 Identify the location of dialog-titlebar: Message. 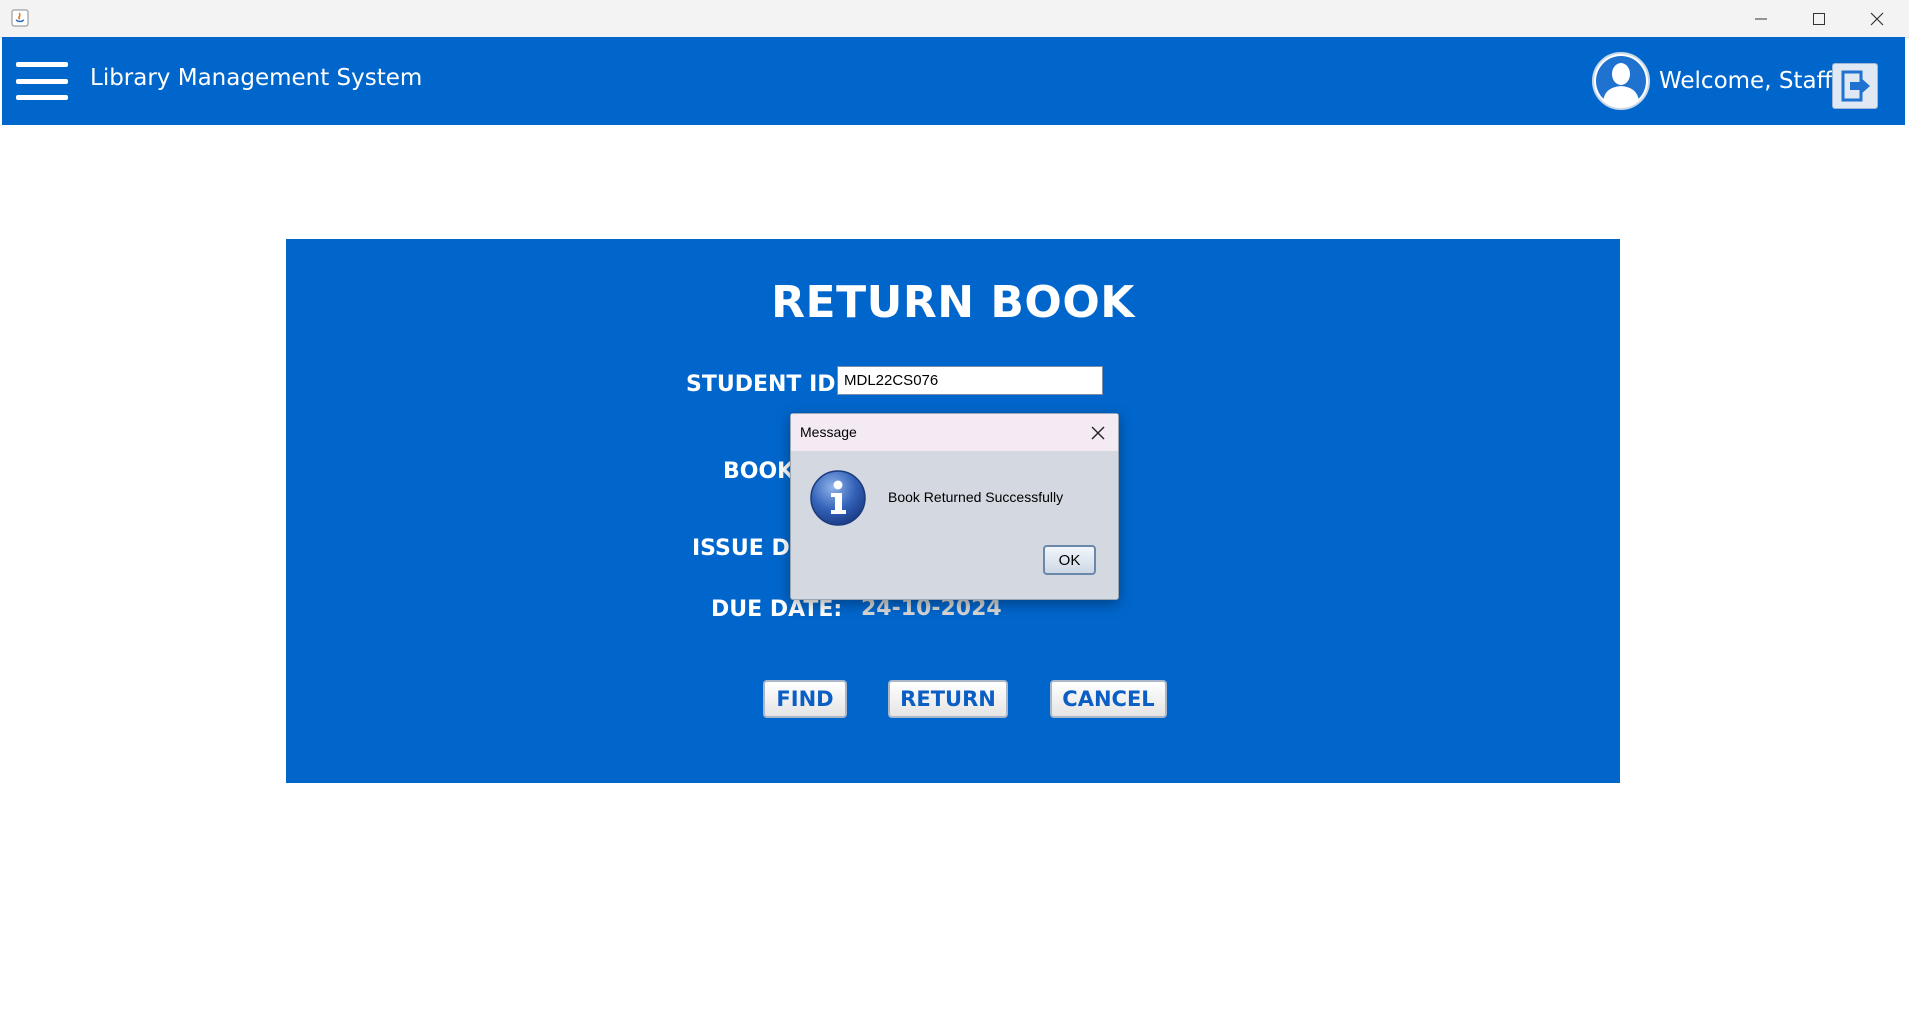
(954, 432).